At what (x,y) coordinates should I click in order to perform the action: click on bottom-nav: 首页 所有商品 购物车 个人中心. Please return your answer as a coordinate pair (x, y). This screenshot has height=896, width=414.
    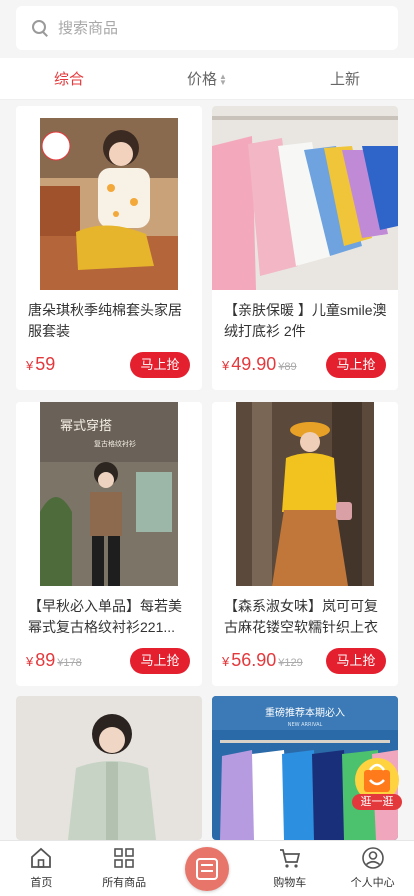
    Looking at the image, I should click on (207, 868).